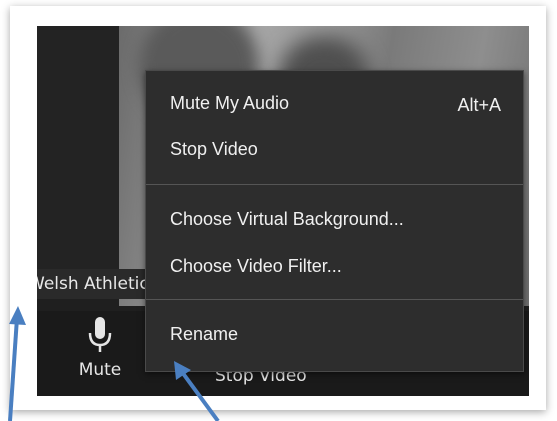  I want to click on annotation-arrows, so click(114, 363).